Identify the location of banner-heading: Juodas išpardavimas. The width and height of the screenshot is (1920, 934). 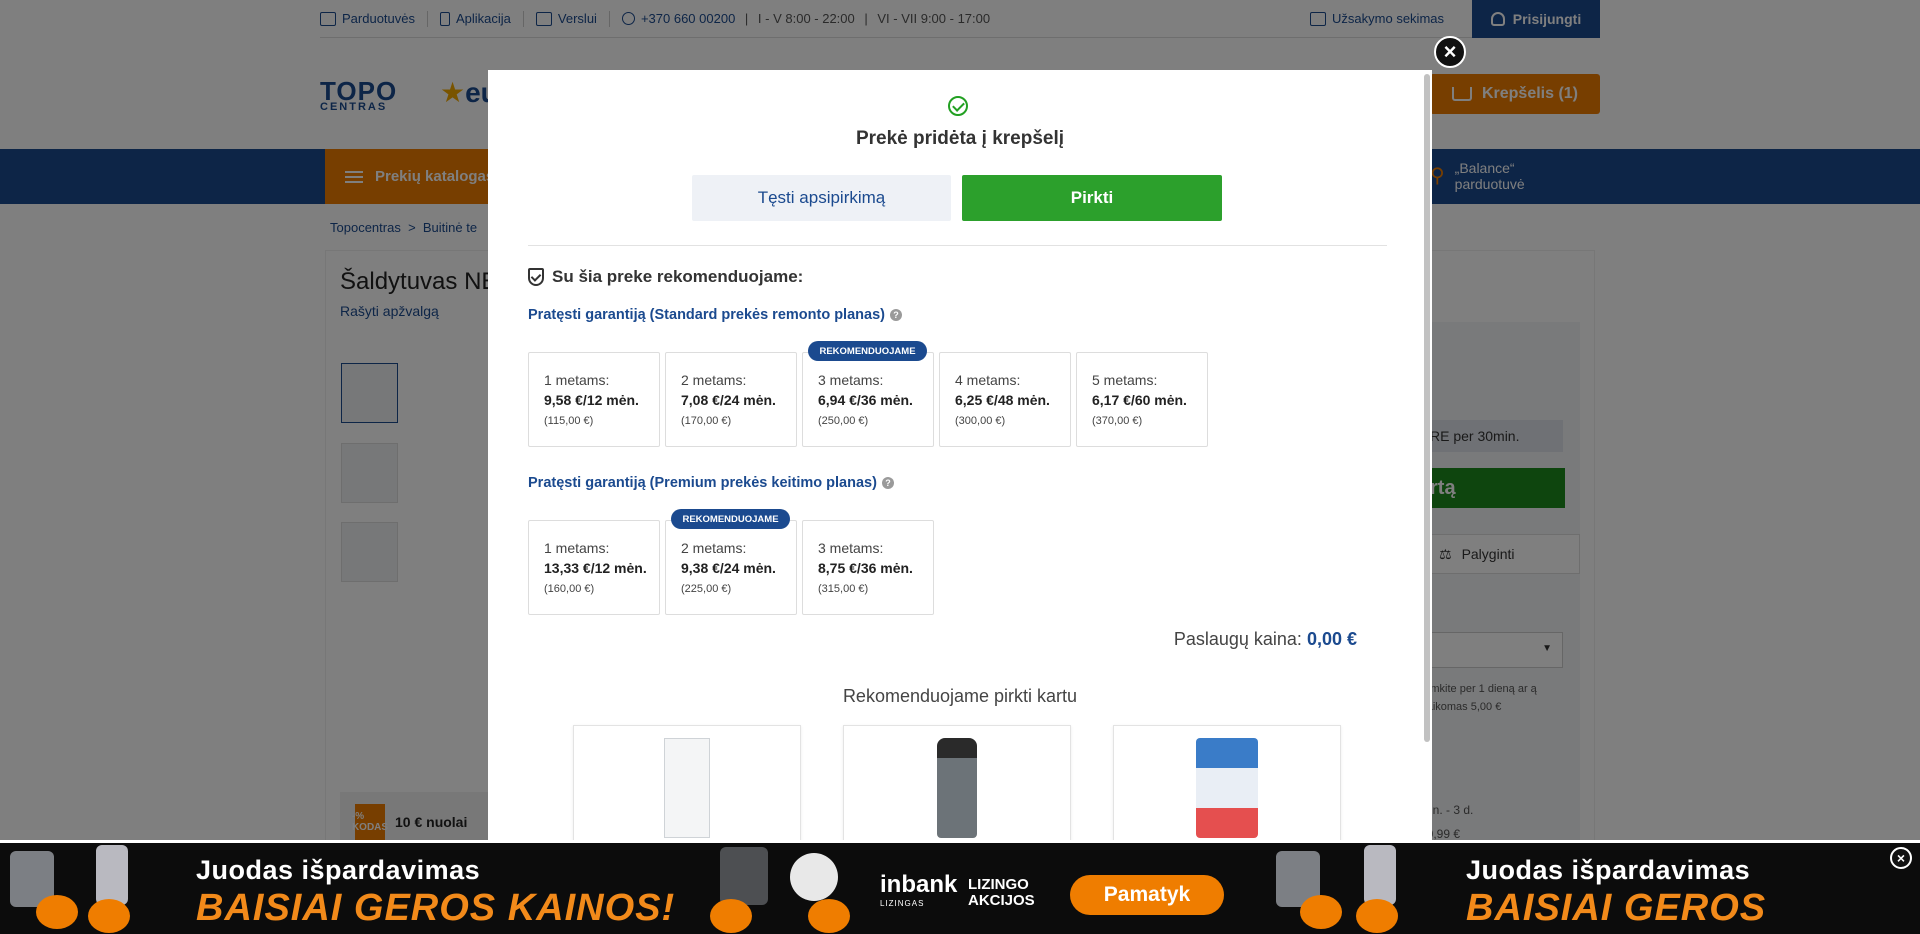
(338, 870).